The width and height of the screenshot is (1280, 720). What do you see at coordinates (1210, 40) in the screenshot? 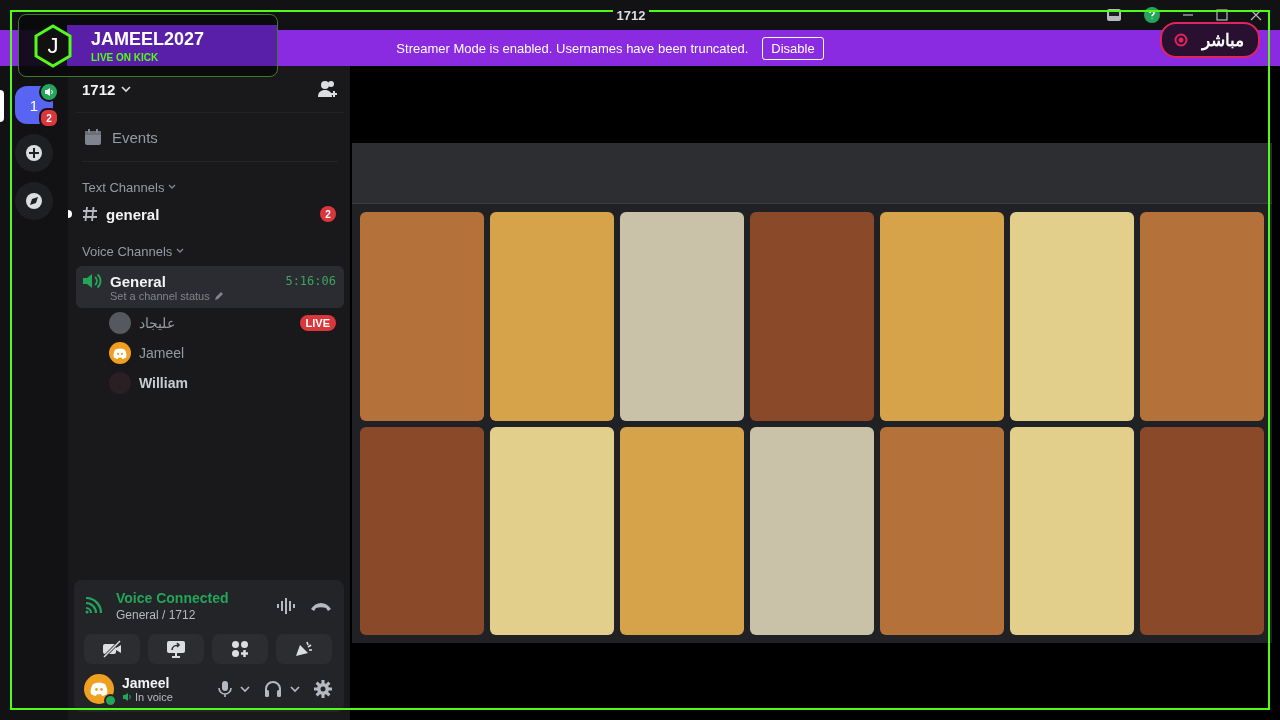
I see `live-badge: مباشر` at bounding box center [1210, 40].